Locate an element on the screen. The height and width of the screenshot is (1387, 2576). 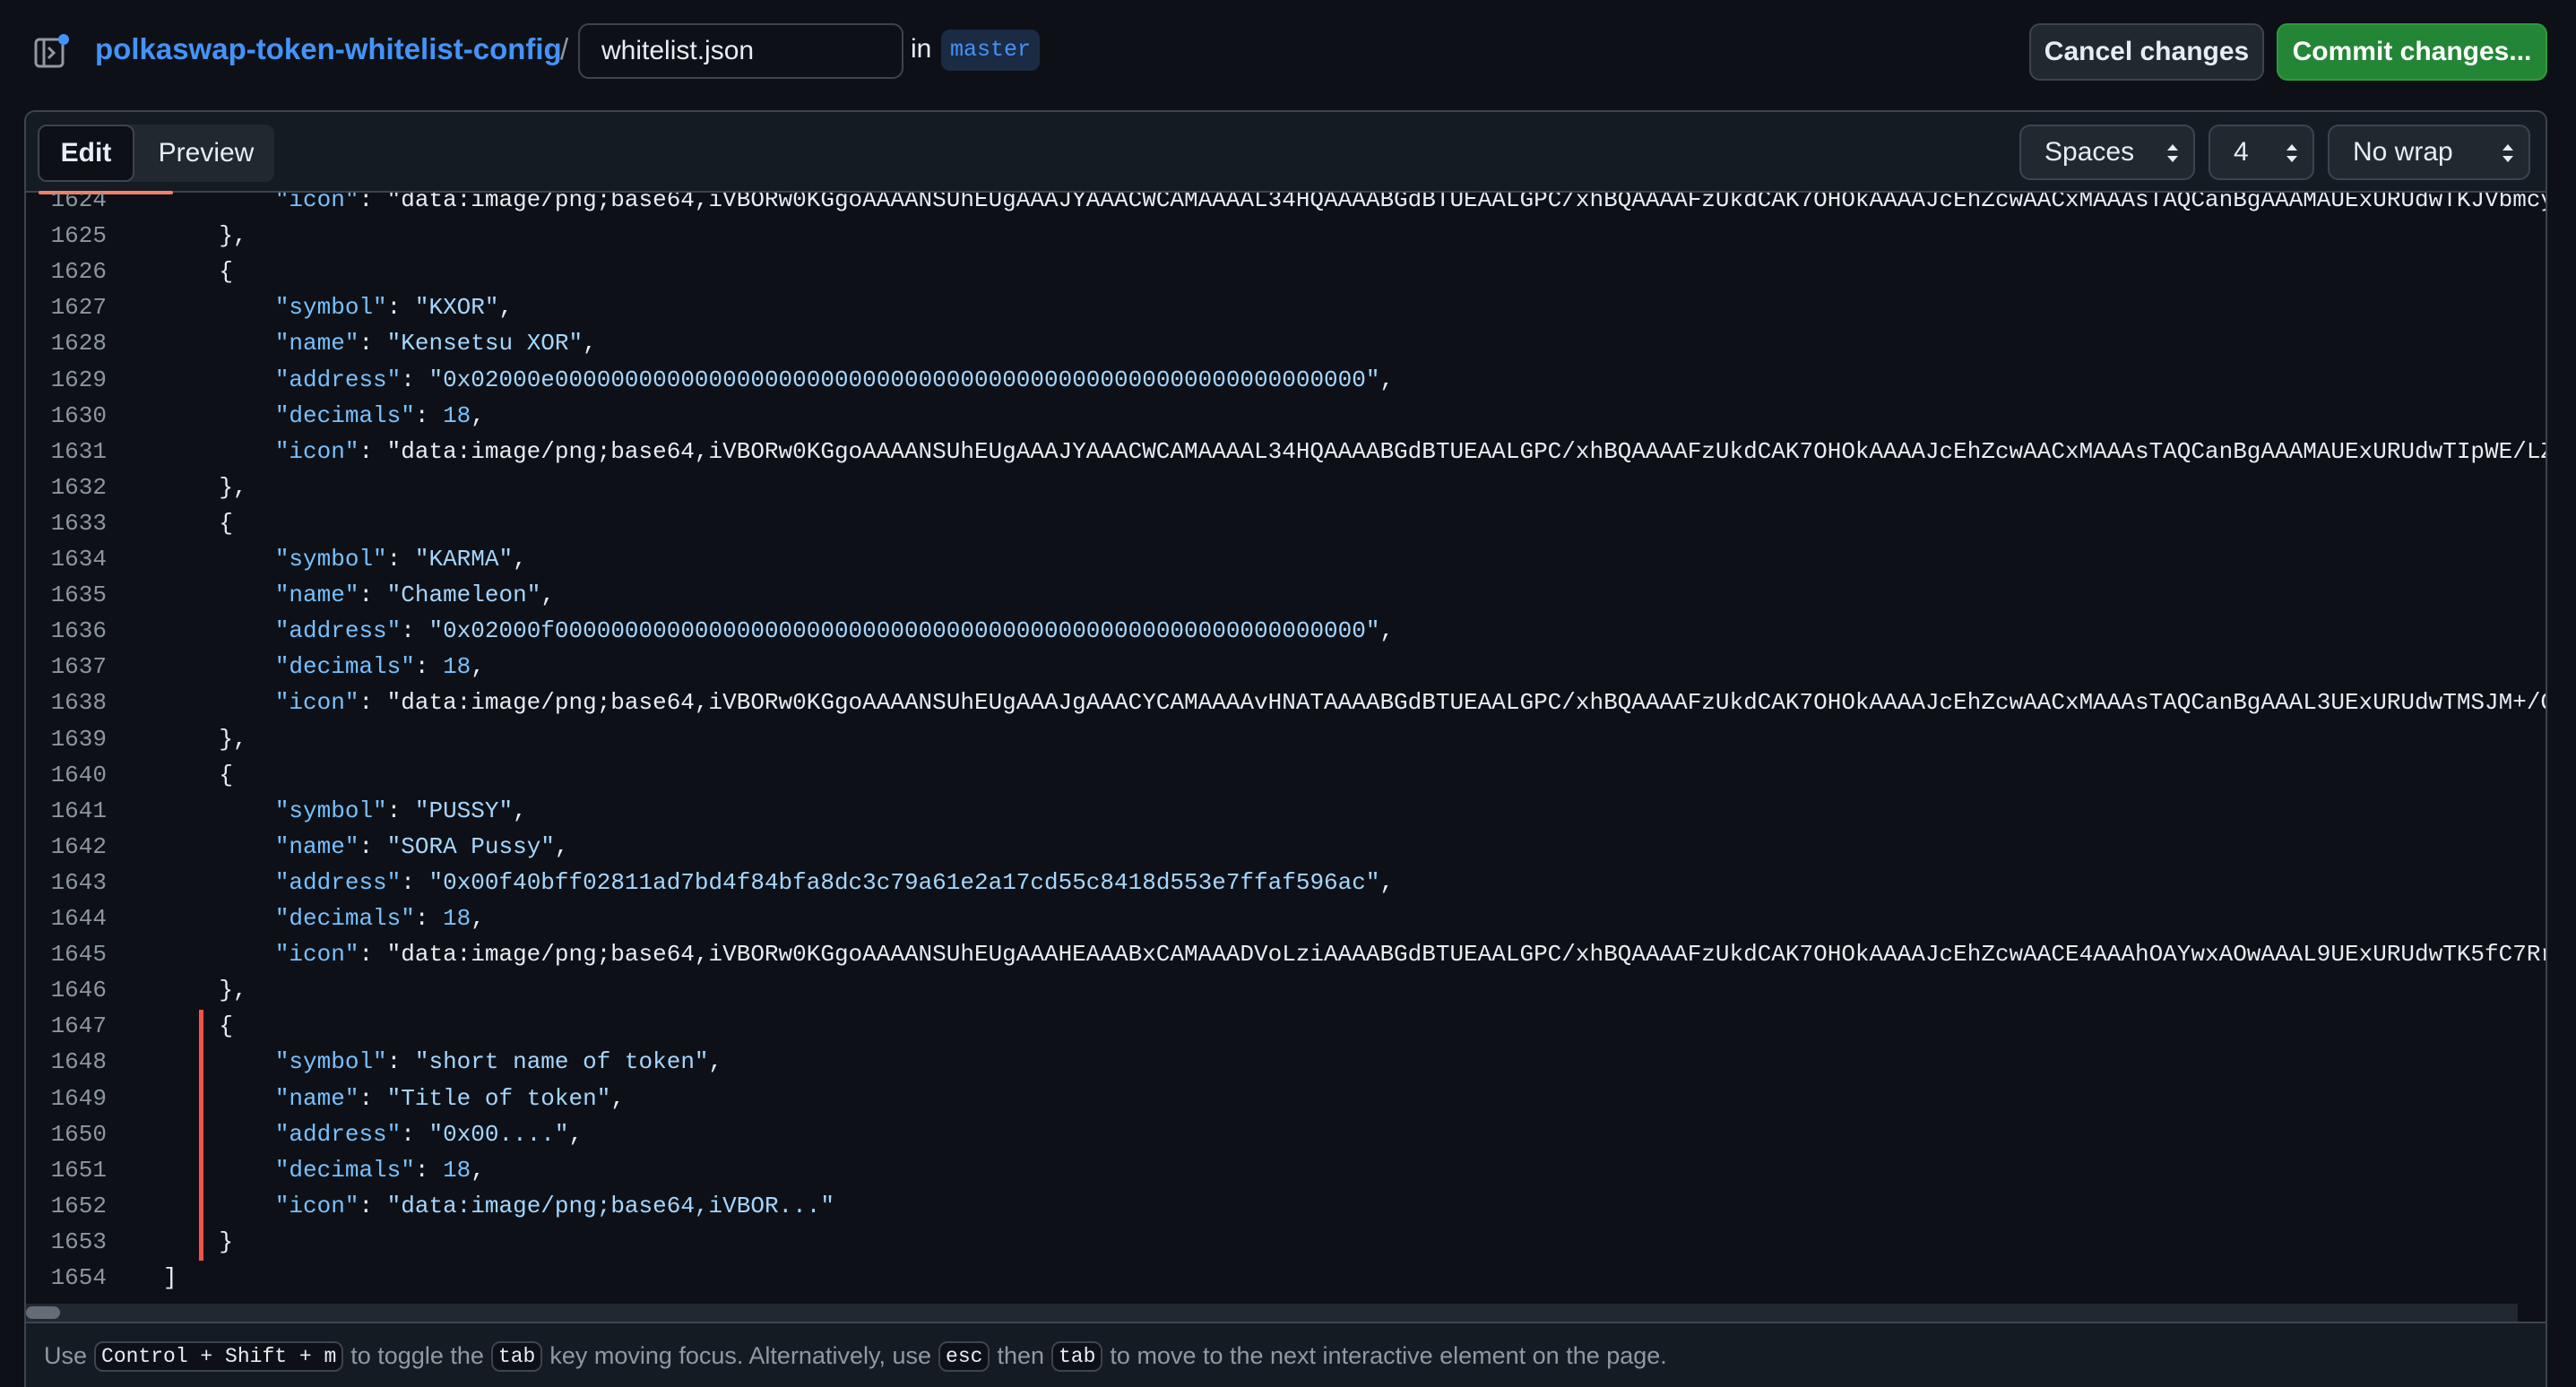
kbd-tab: tab is located at coordinates (1077, 1356).